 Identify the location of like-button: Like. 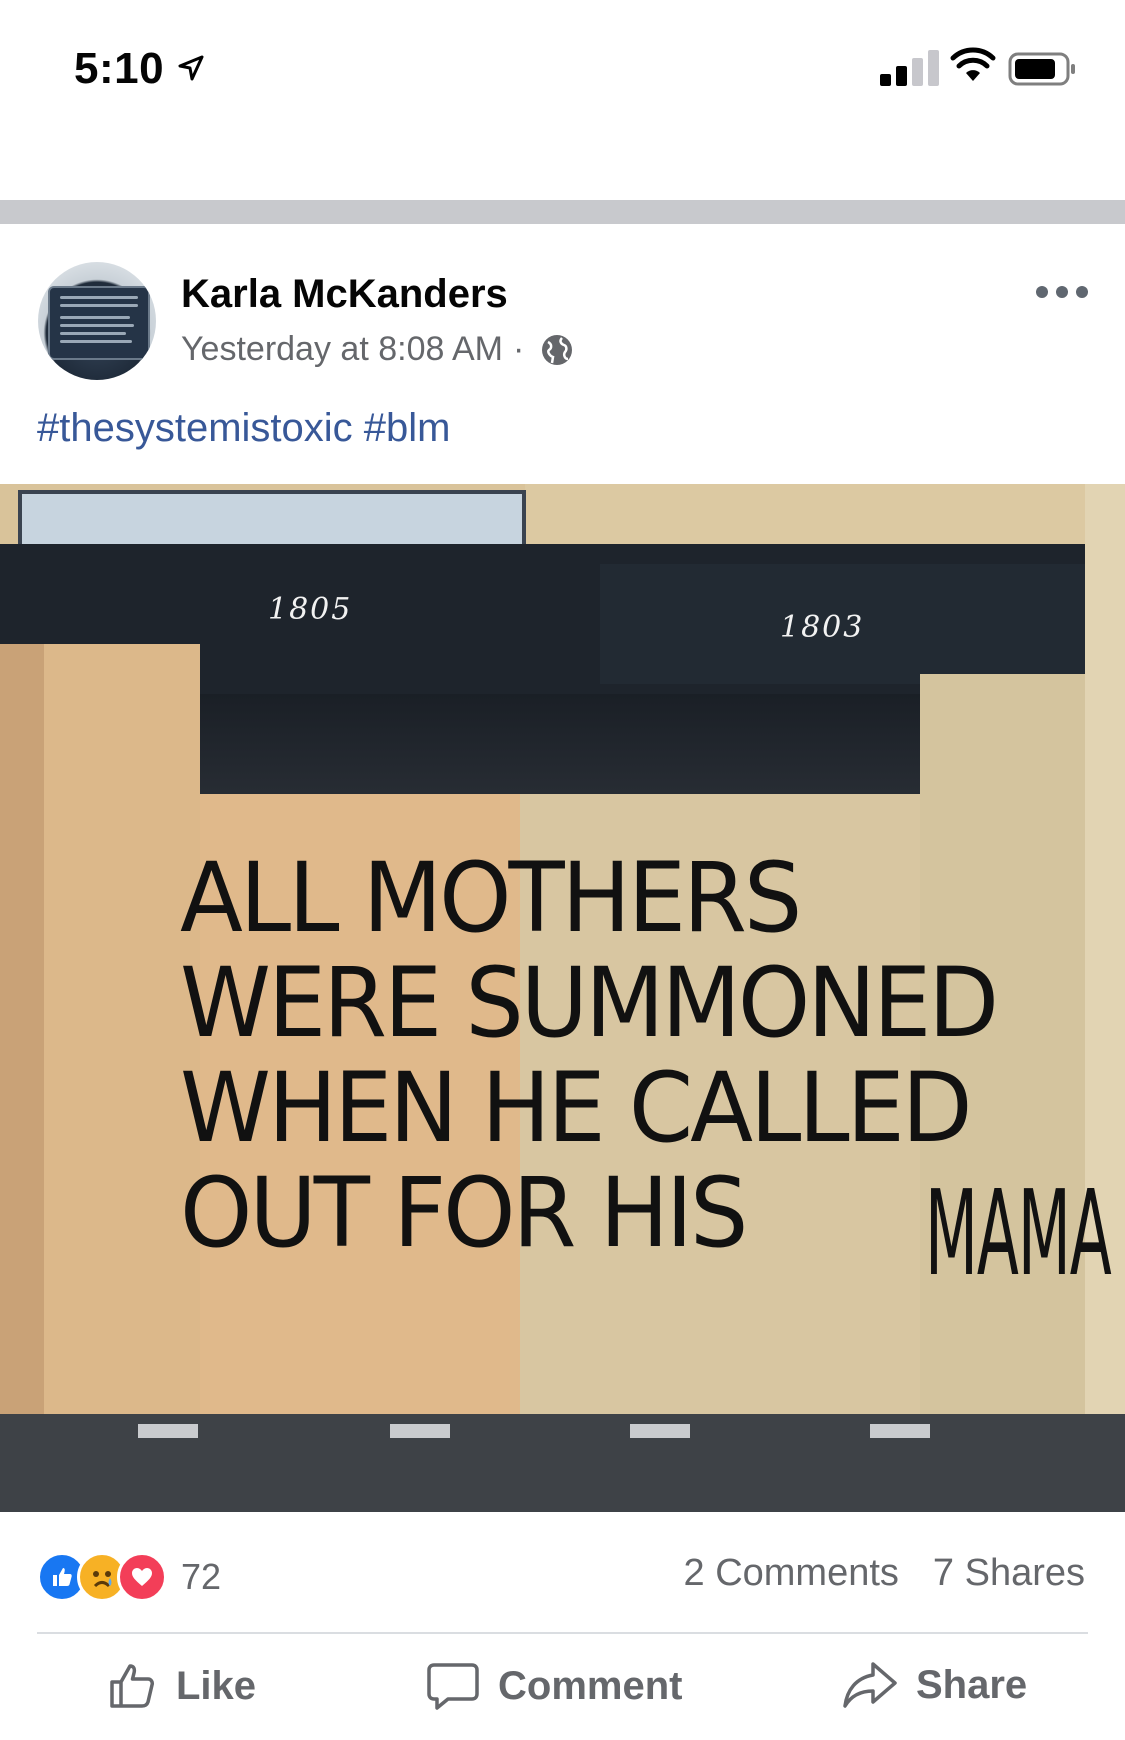
(181, 1686).